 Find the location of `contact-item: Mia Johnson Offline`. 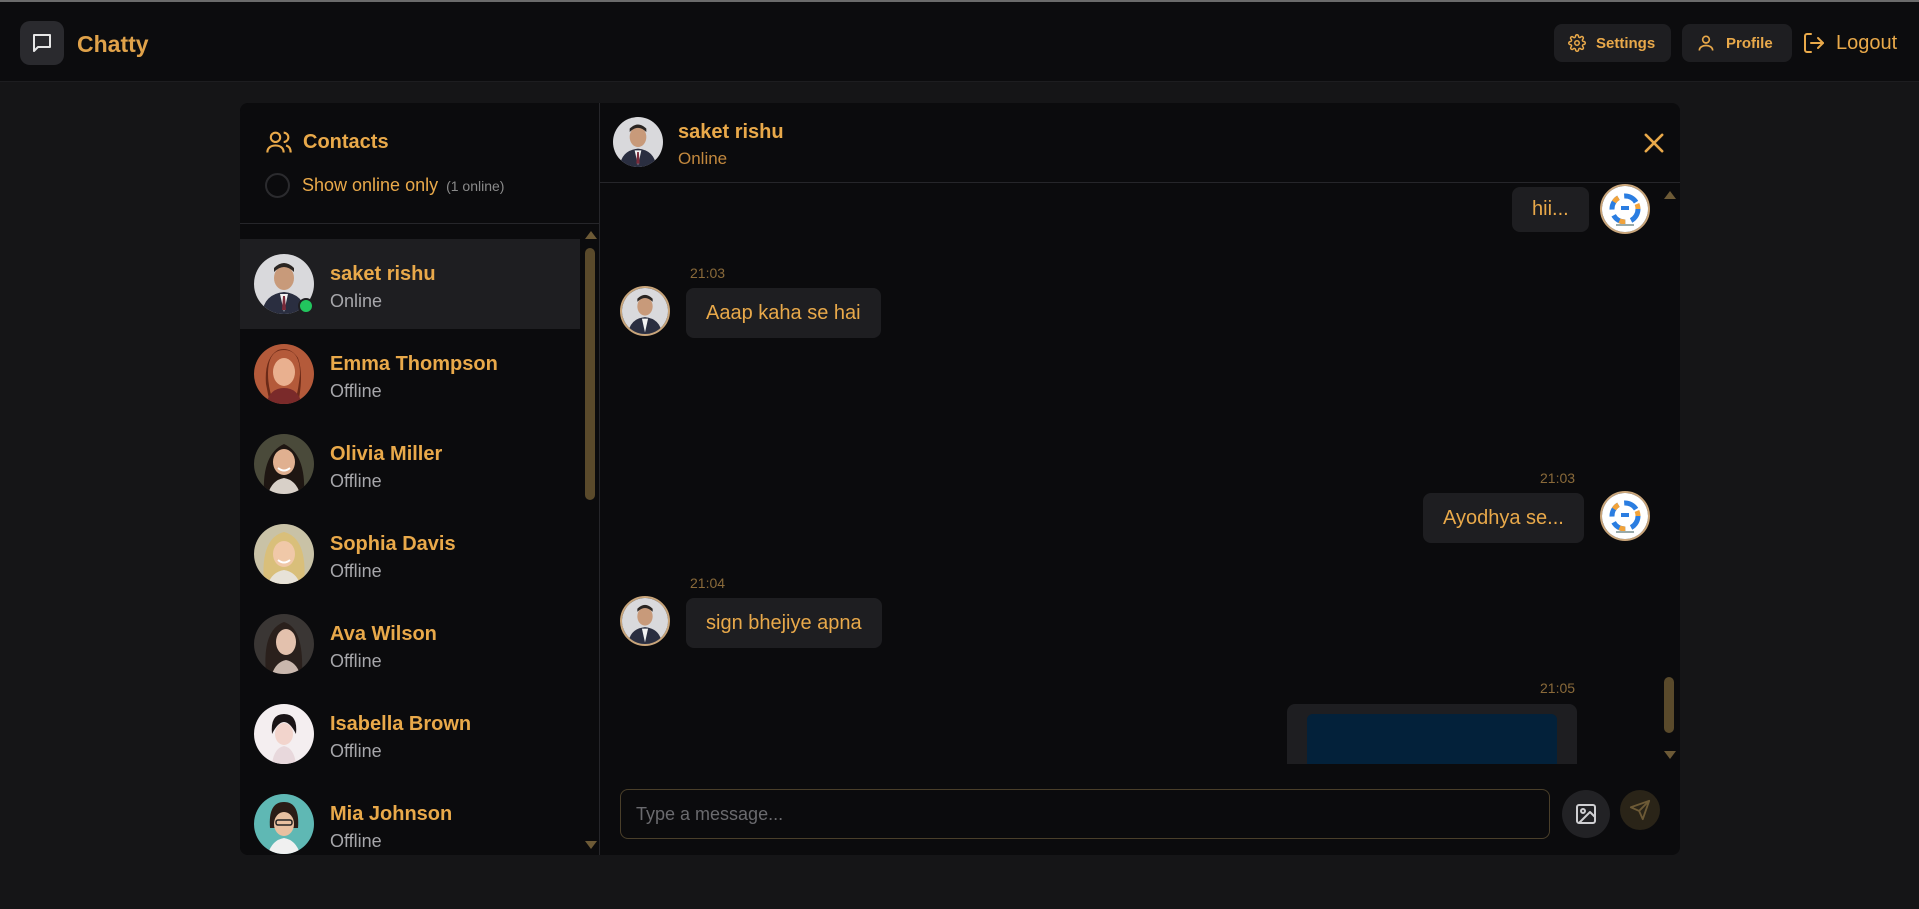

contact-item: Mia Johnson Offline is located at coordinates (410, 817).